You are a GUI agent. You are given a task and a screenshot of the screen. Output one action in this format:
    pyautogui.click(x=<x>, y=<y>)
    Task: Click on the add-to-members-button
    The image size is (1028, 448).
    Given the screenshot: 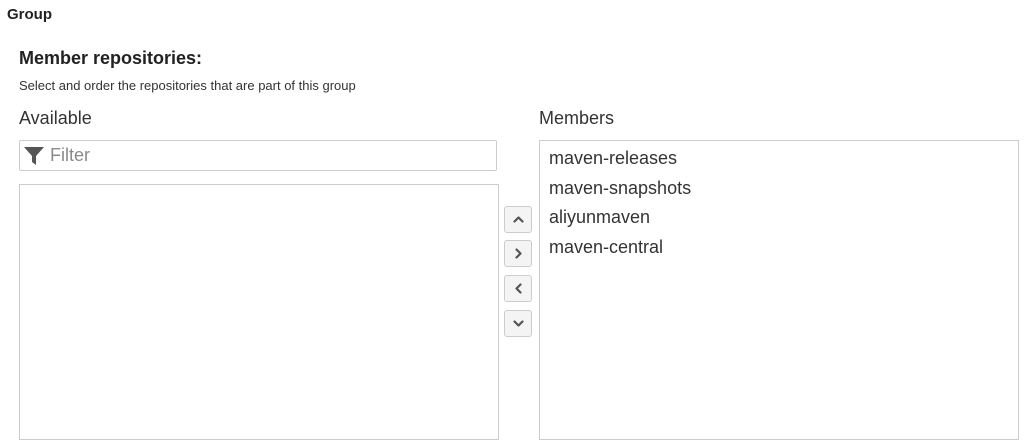 What is the action you would take?
    pyautogui.click(x=518, y=253)
    